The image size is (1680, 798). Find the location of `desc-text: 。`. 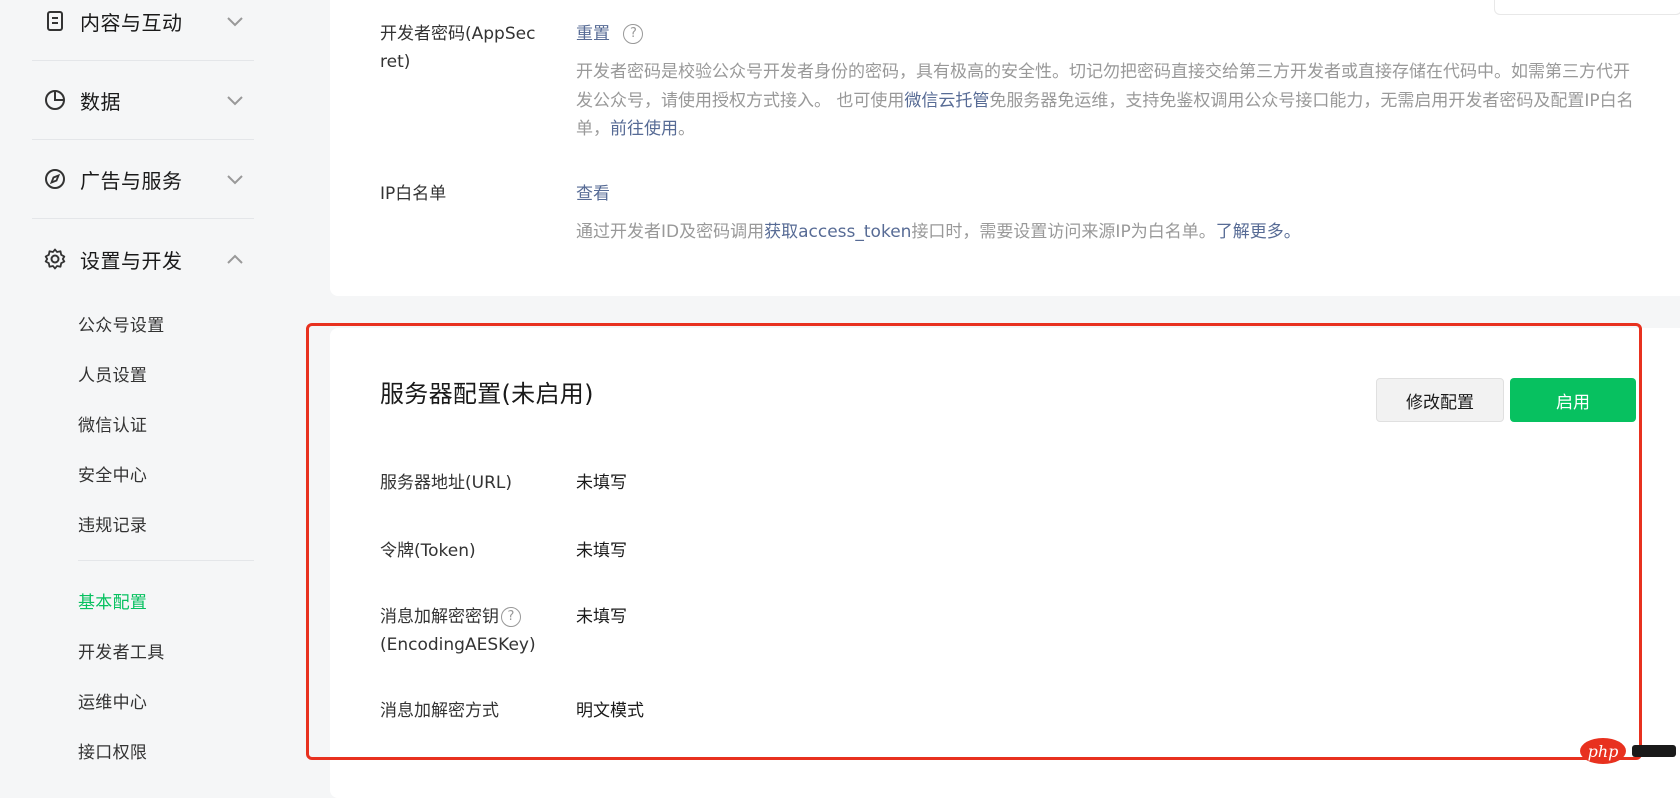

desc-text: 。 is located at coordinates (686, 129).